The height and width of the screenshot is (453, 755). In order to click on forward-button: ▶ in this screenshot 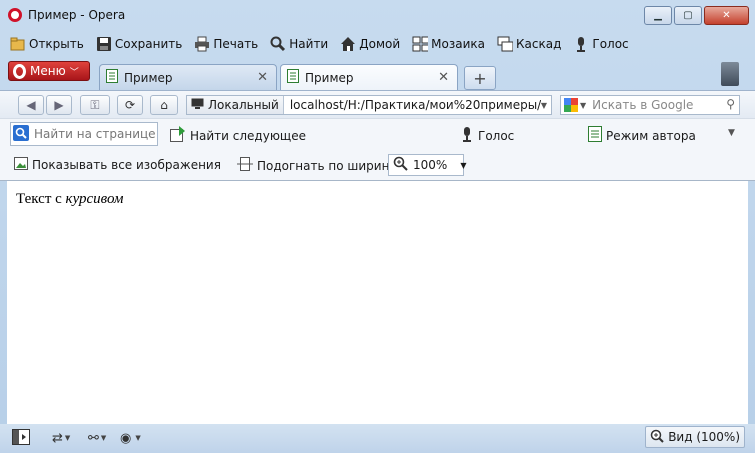, I will do `click(59, 105)`.